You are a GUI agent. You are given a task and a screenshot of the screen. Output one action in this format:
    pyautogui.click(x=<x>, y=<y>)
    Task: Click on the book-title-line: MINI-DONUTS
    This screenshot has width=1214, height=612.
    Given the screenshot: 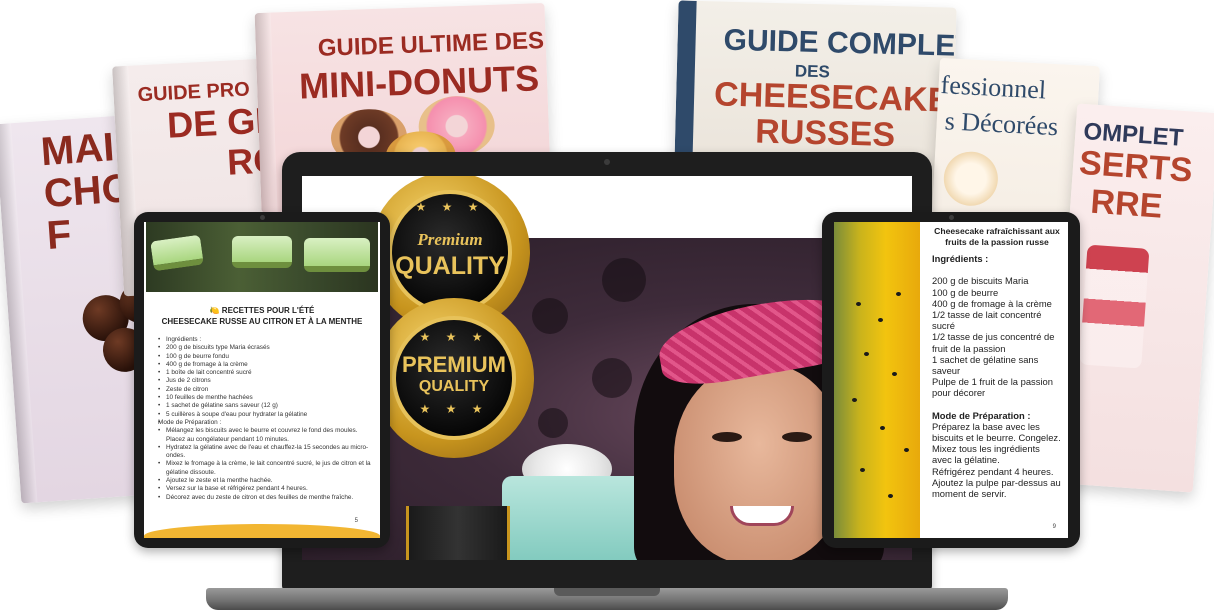 What is the action you would take?
    pyautogui.click(x=419, y=82)
    